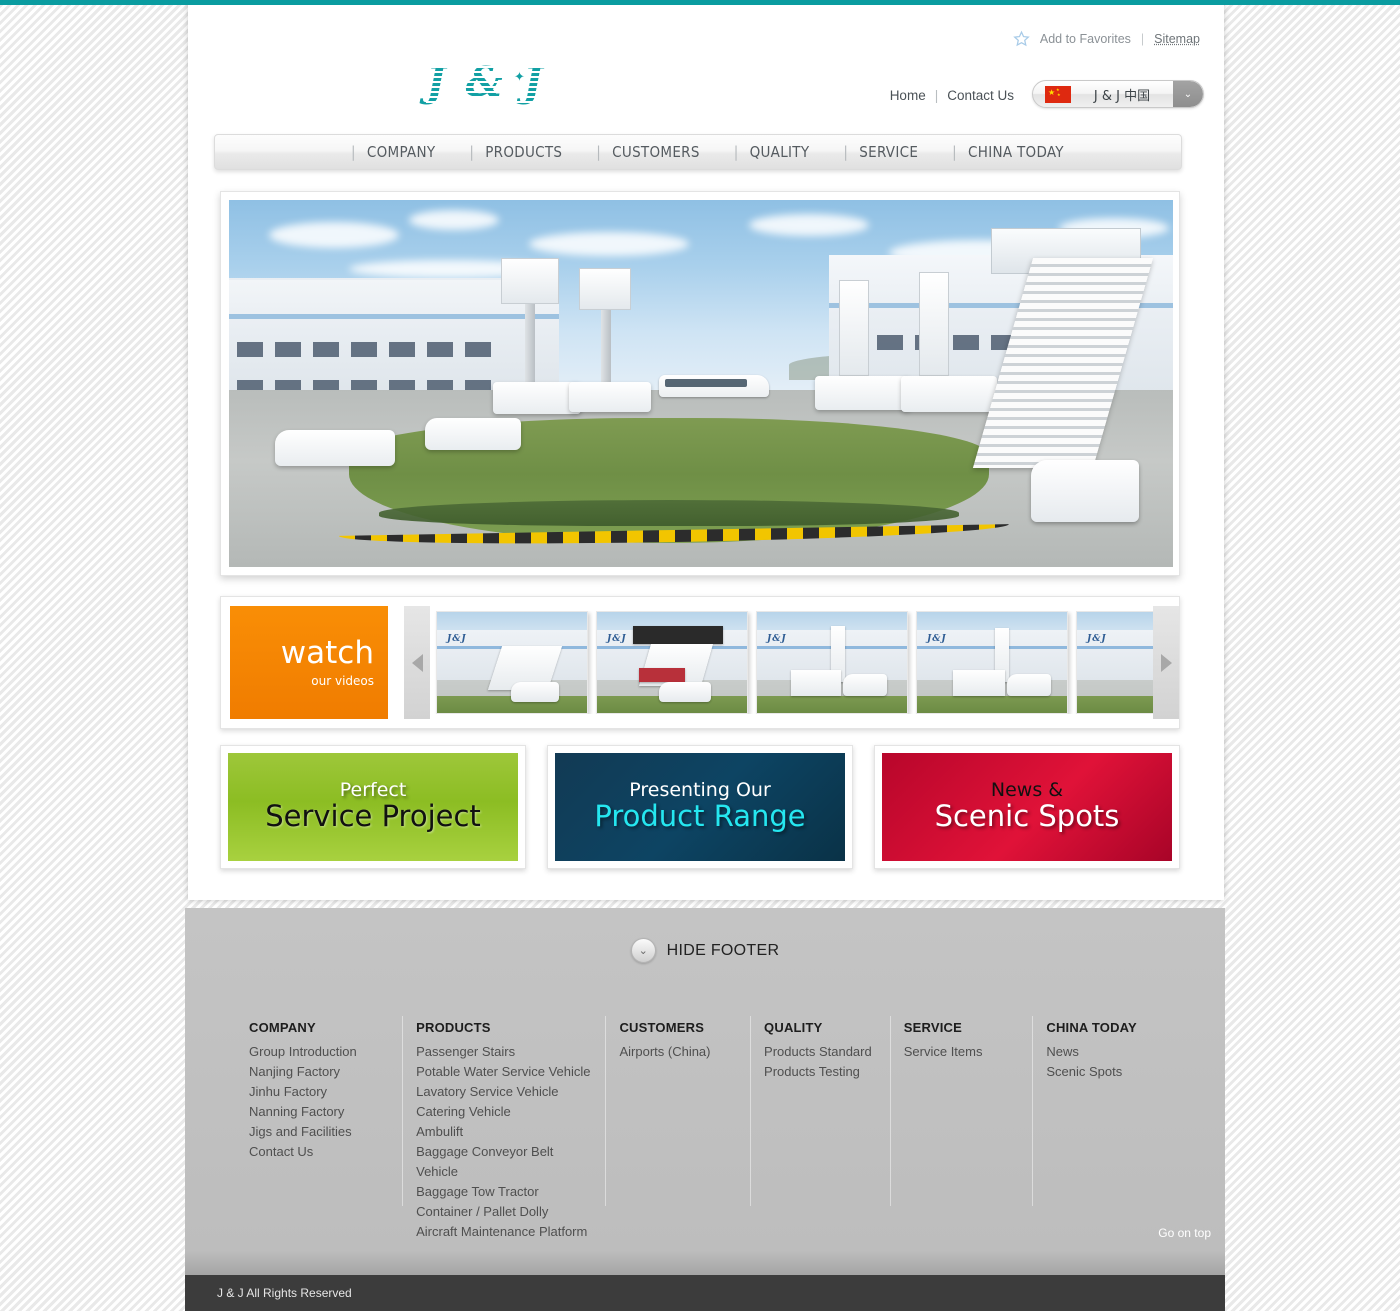  What do you see at coordinates (519, 76) in the screenshot?
I see `sparkle-icon: ✦` at bounding box center [519, 76].